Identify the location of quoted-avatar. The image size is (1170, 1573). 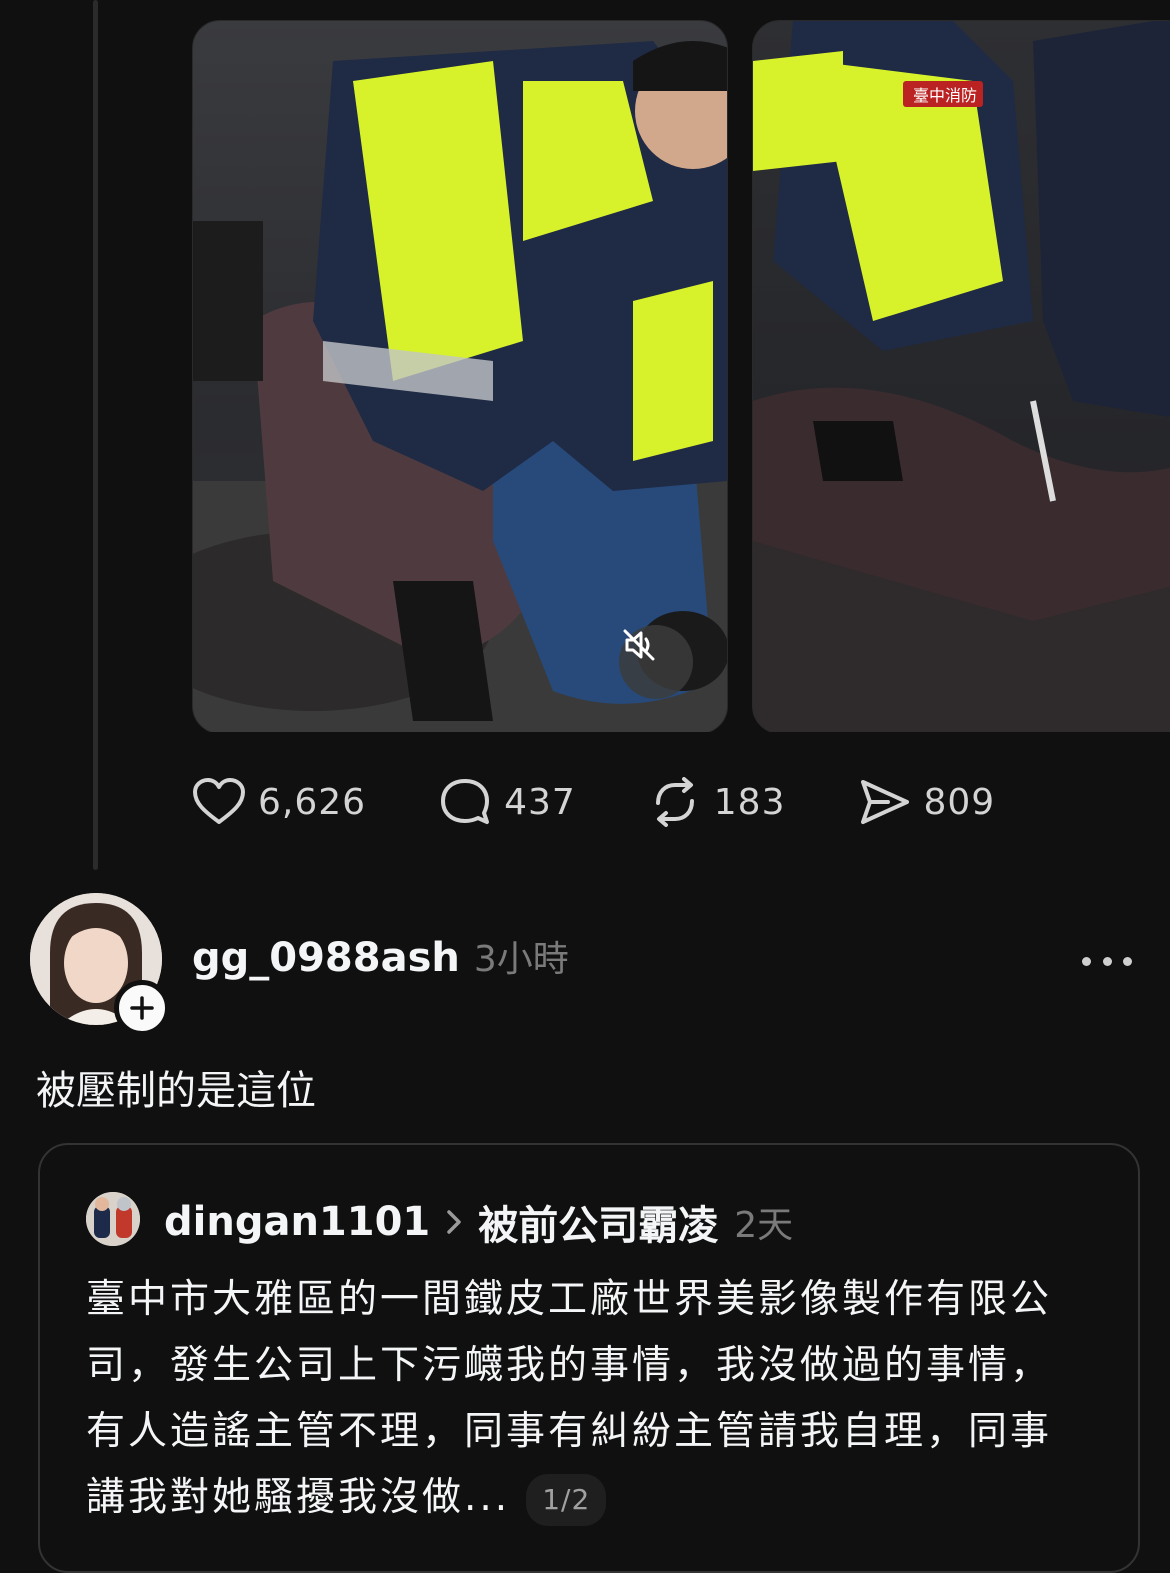
(113, 1219).